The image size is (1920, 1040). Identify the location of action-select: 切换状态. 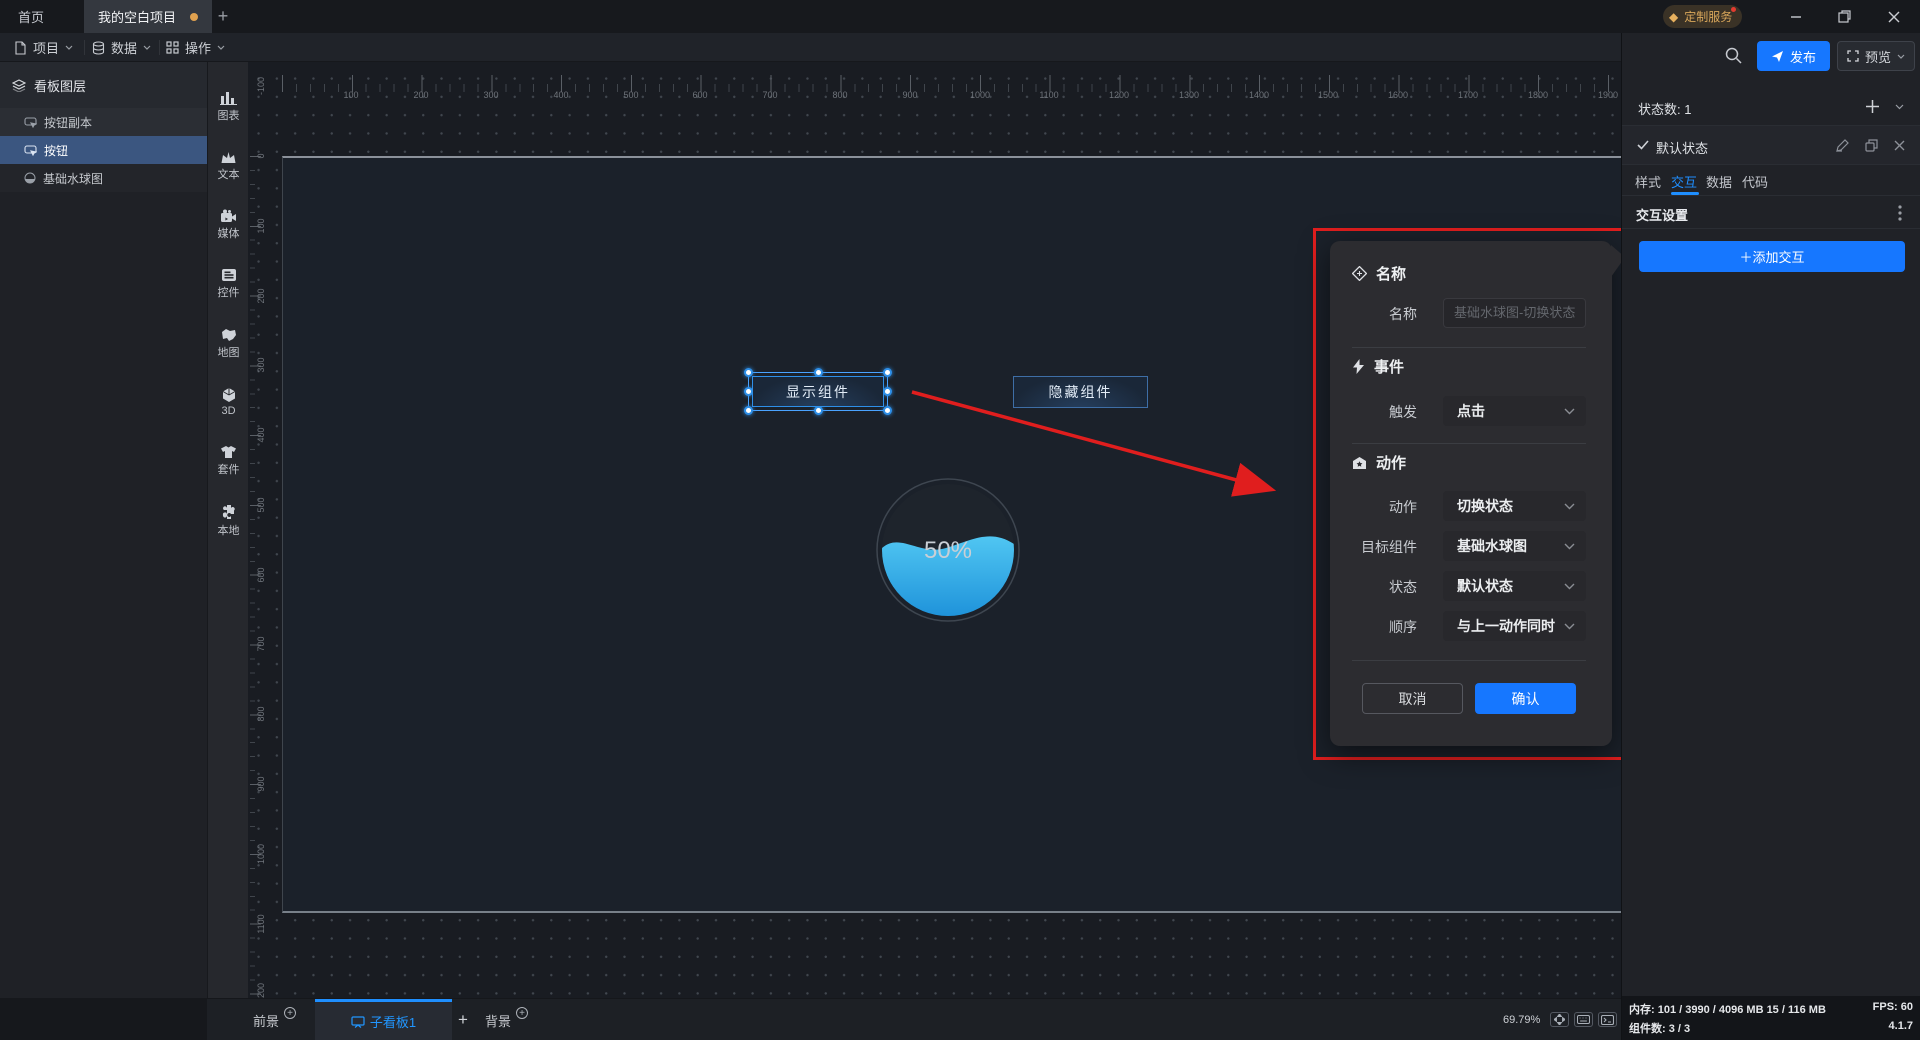
(1514, 506).